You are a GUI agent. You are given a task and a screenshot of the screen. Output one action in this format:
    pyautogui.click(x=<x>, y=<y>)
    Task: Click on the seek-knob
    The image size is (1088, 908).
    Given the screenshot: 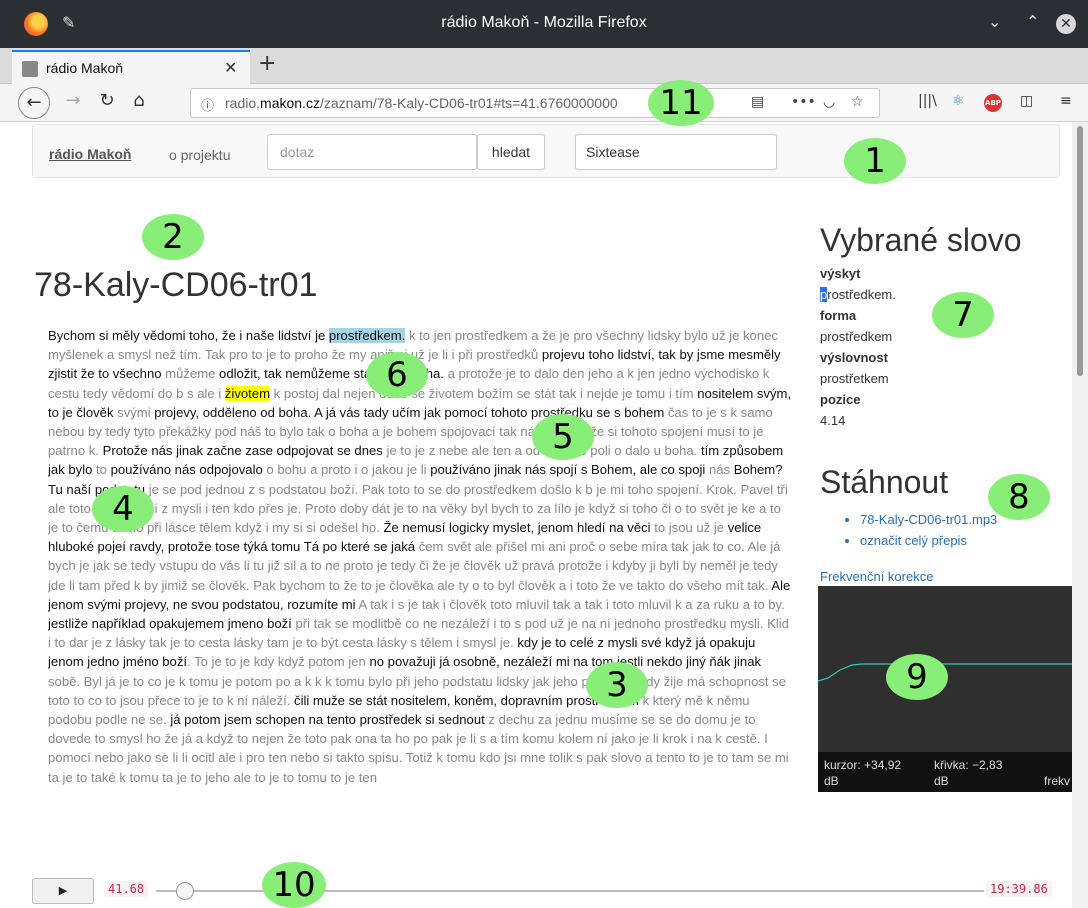 What is the action you would take?
    pyautogui.click(x=184, y=891)
    